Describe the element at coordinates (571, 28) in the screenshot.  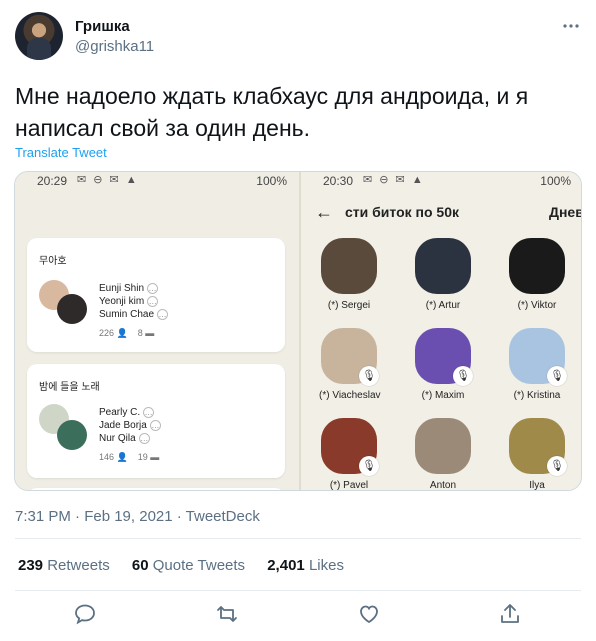
I see `more-icon` at that location.